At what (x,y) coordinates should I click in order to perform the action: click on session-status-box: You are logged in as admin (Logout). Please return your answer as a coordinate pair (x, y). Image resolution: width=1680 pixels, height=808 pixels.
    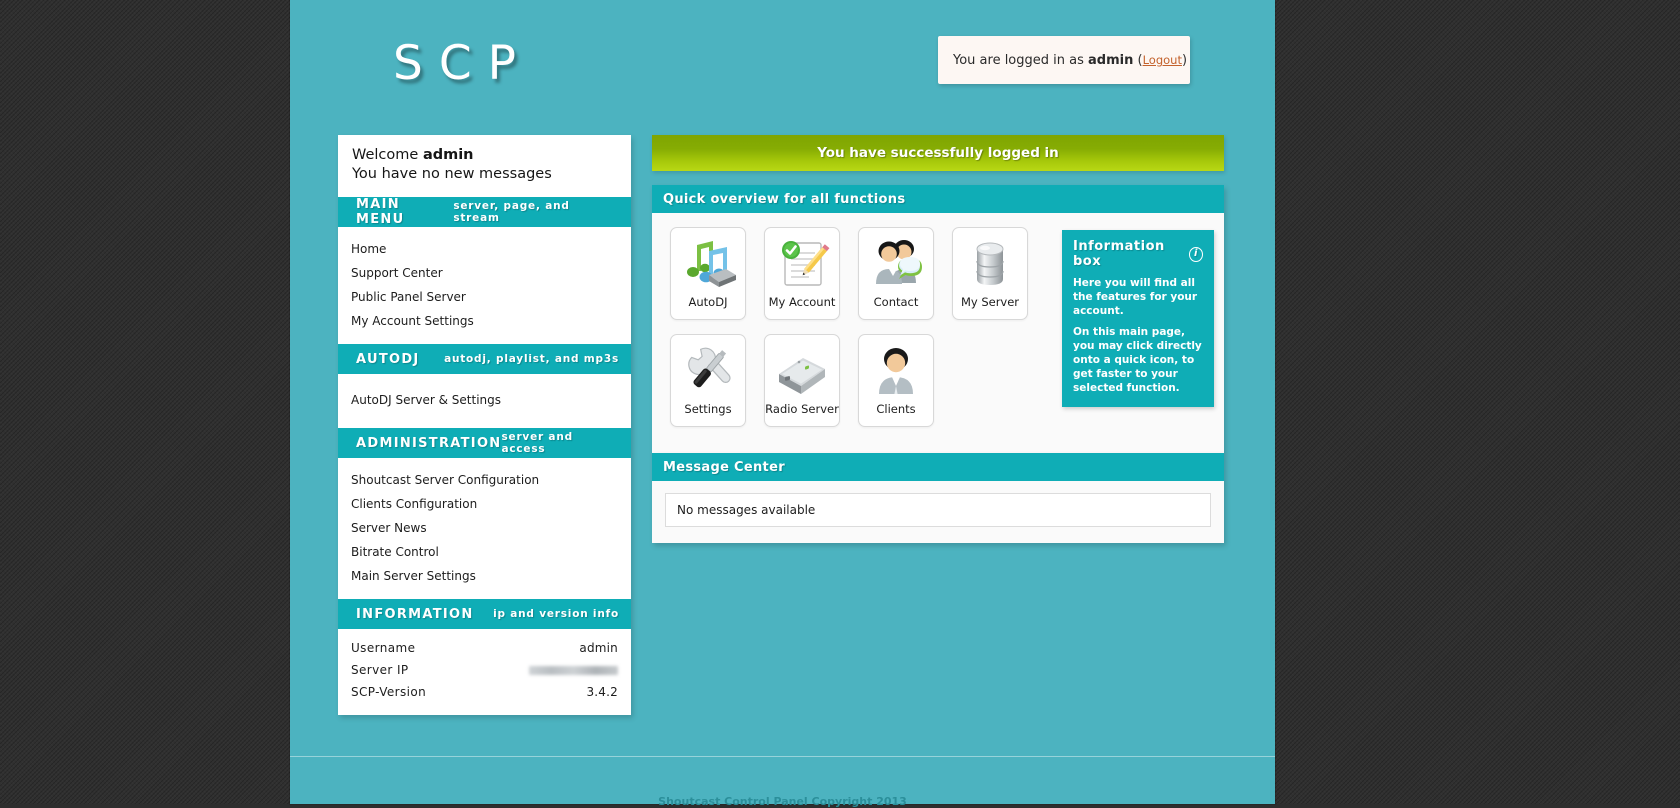
    Looking at the image, I should click on (1064, 60).